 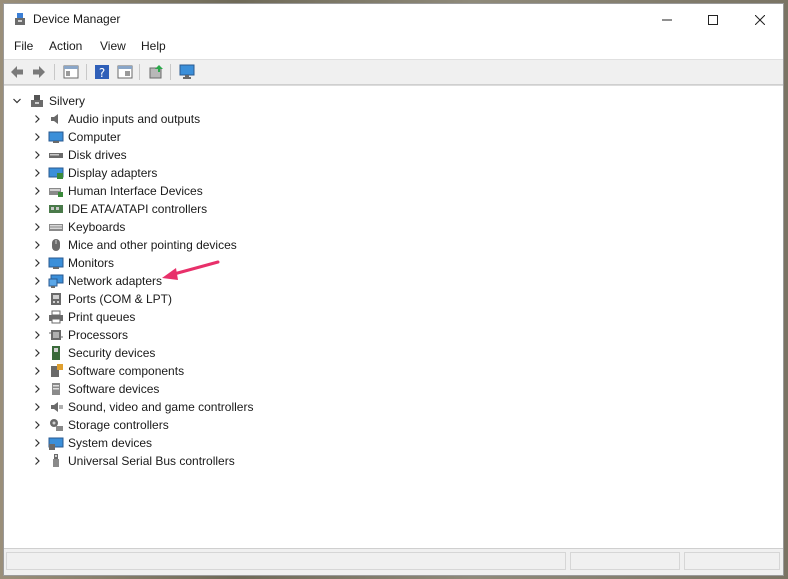 I want to click on ide-controller-icon, so click(x=56, y=209).